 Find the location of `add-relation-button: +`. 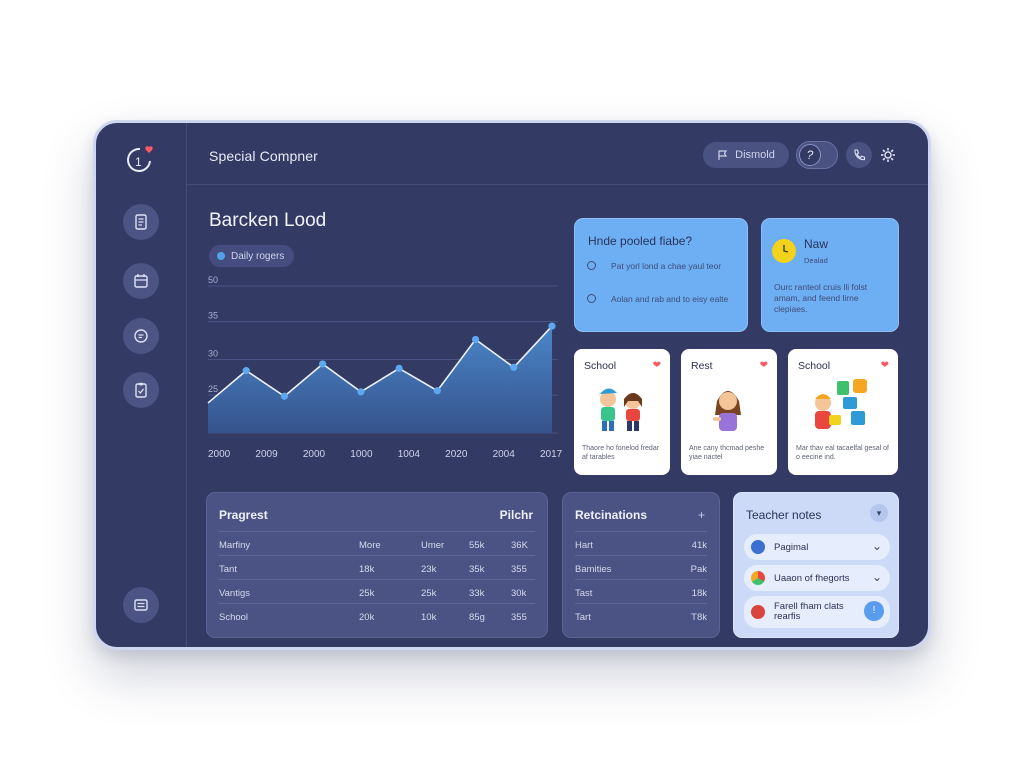

add-relation-button: + is located at coordinates (701, 515).